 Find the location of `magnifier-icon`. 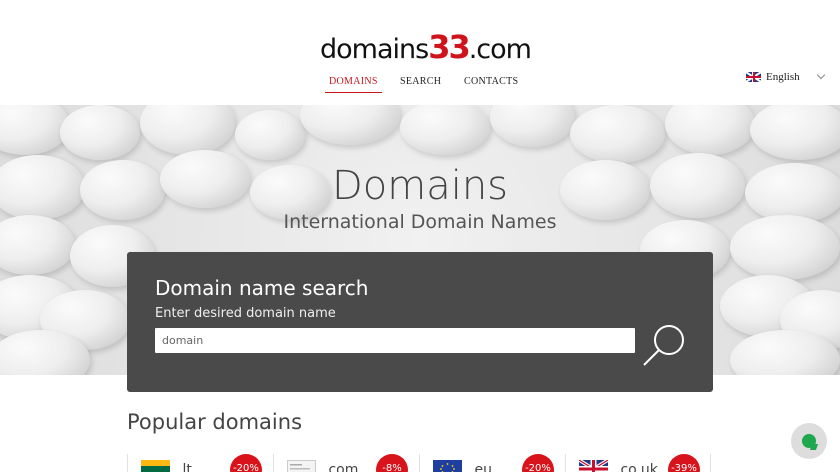

magnifier-icon is located at coordinates (663, 345).